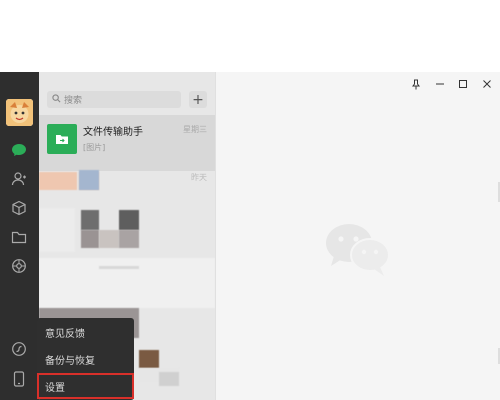 The image size is (500, 400). What do you see at coordinates (114, 99) in the screenshot?
I see `search-input: 搜索` at bounding box center [114, 99].